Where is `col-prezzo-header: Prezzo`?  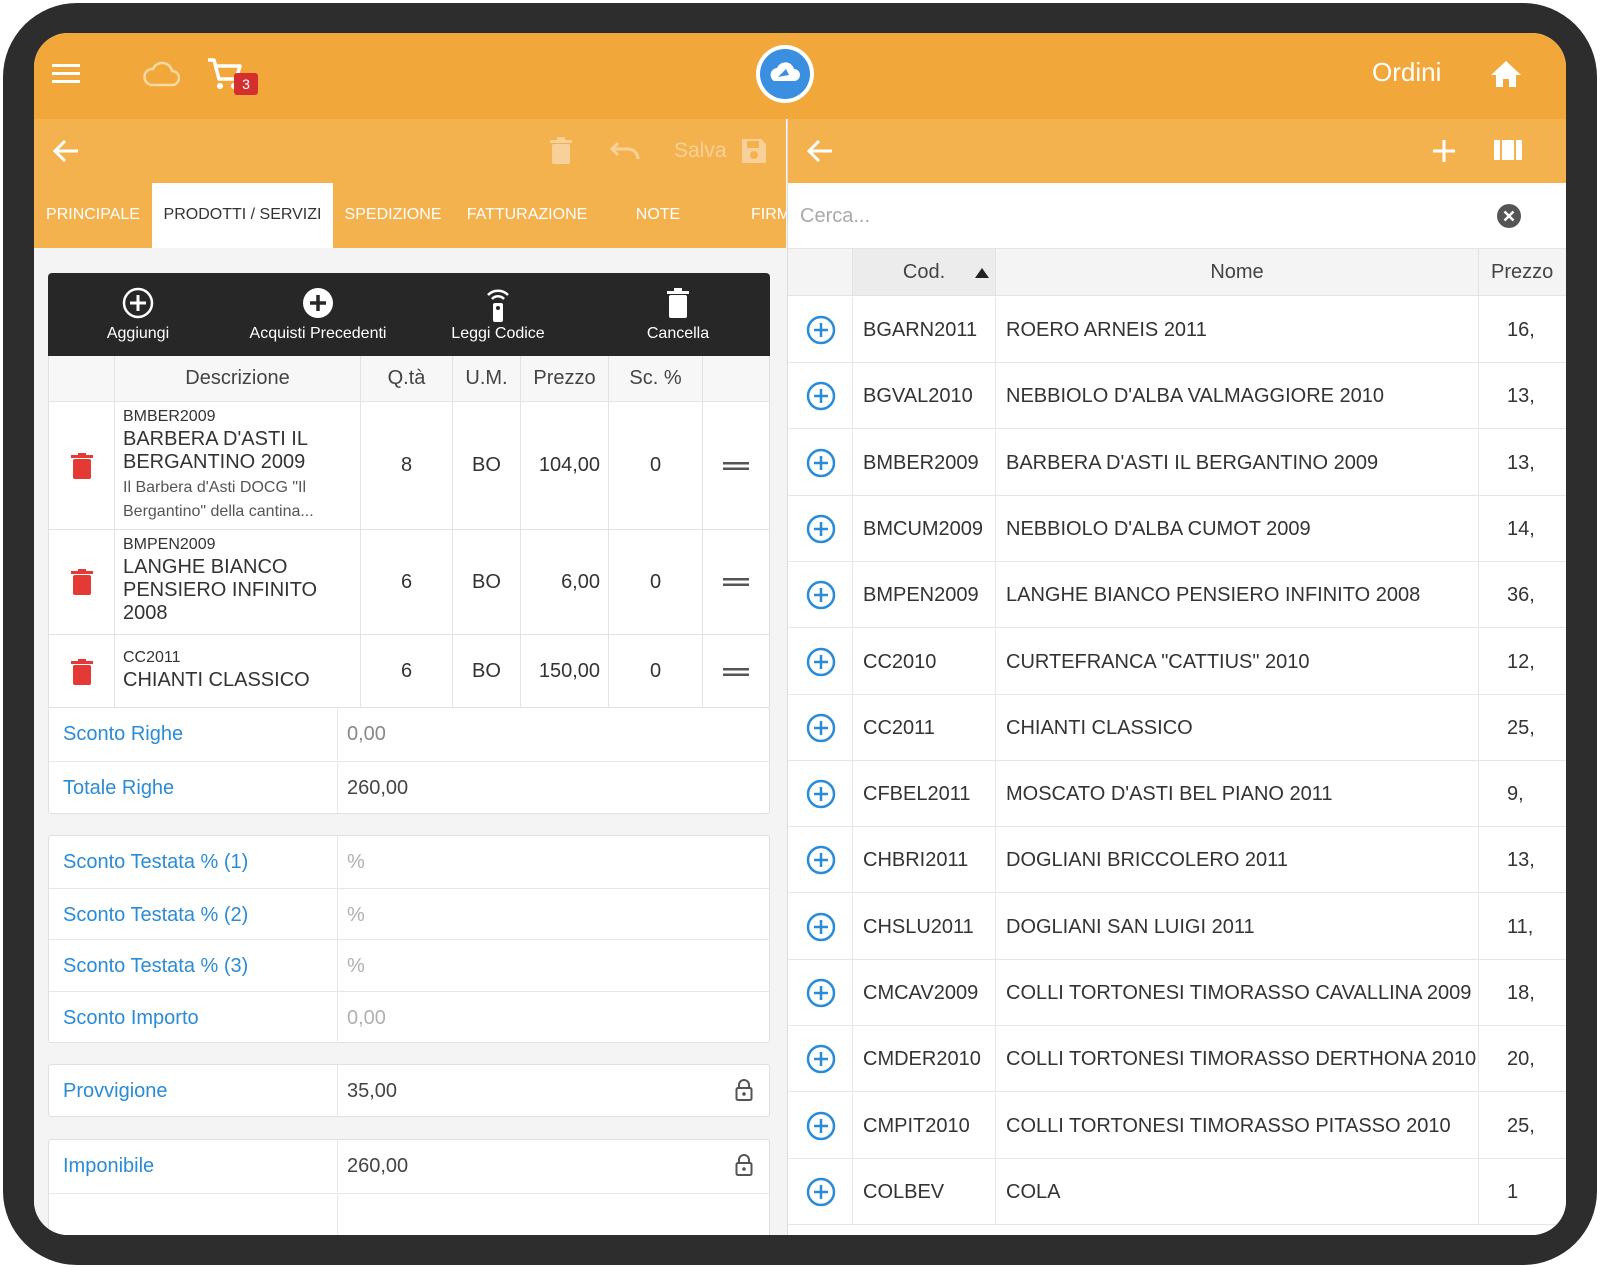
col-prezzo-header: Prezzo is located at coordinates (1522, 272).